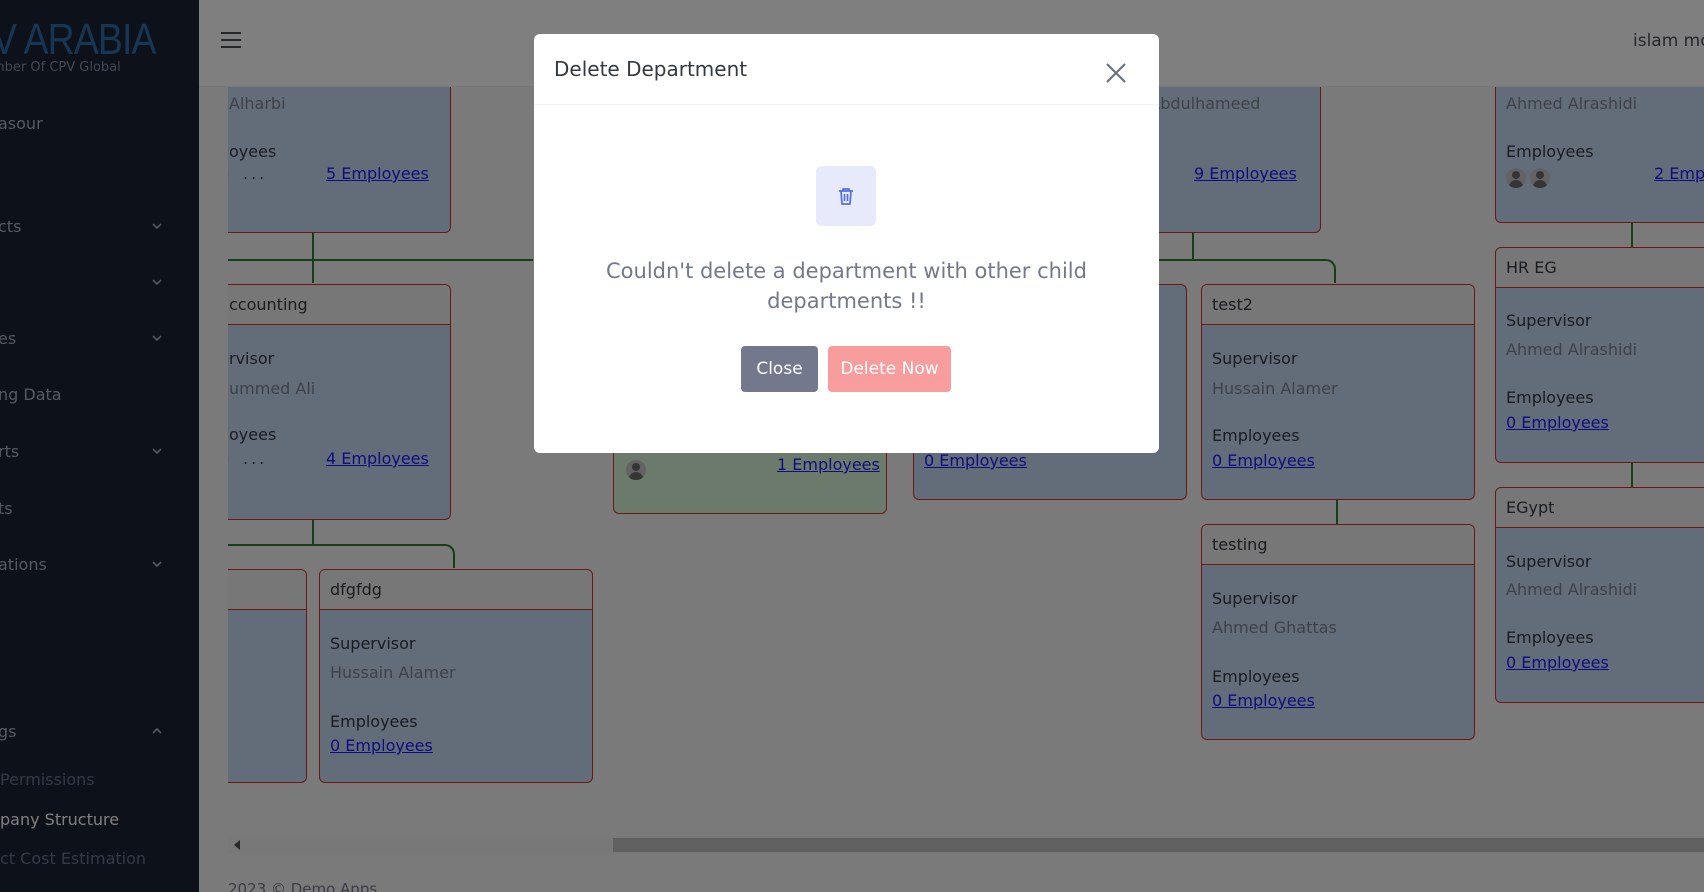  I want to click on close-button: Close, so click(779, 369).